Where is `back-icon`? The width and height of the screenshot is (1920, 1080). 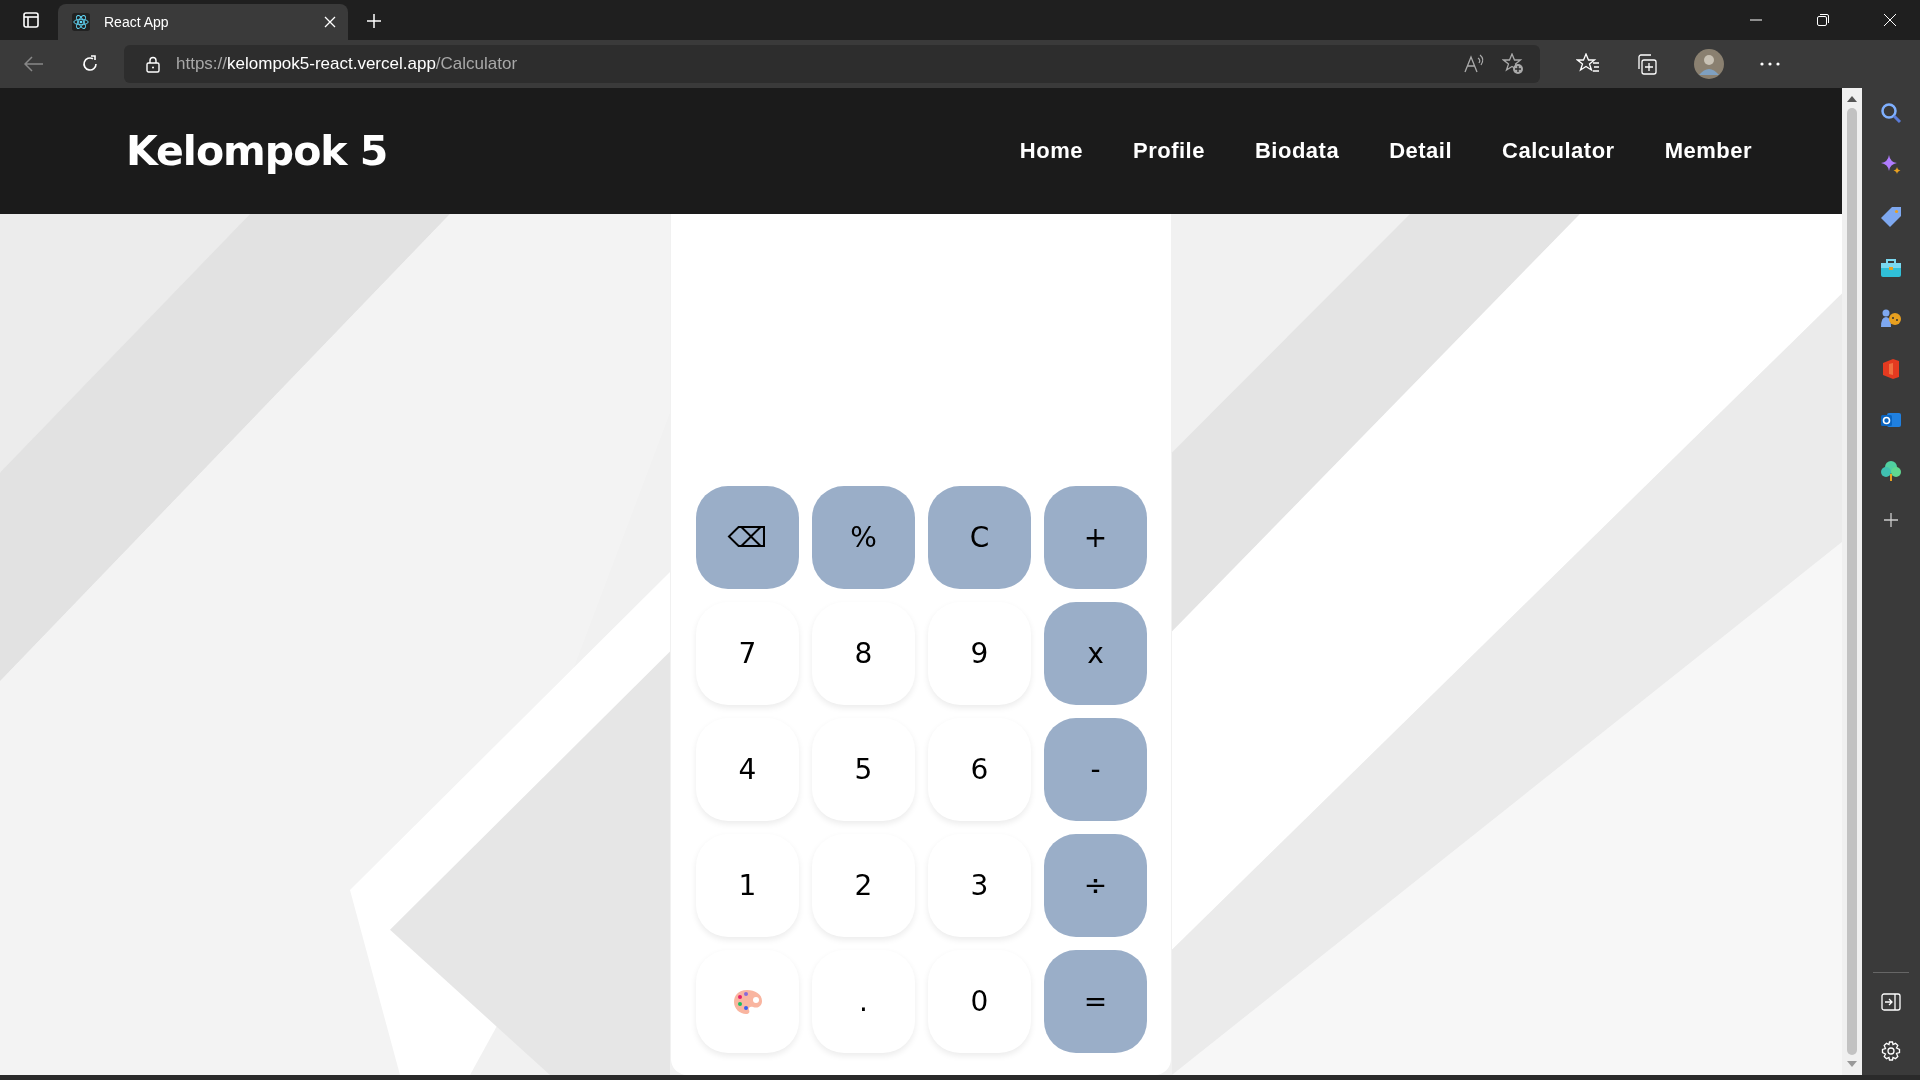
back-icon is located at coordinates (34, 64).